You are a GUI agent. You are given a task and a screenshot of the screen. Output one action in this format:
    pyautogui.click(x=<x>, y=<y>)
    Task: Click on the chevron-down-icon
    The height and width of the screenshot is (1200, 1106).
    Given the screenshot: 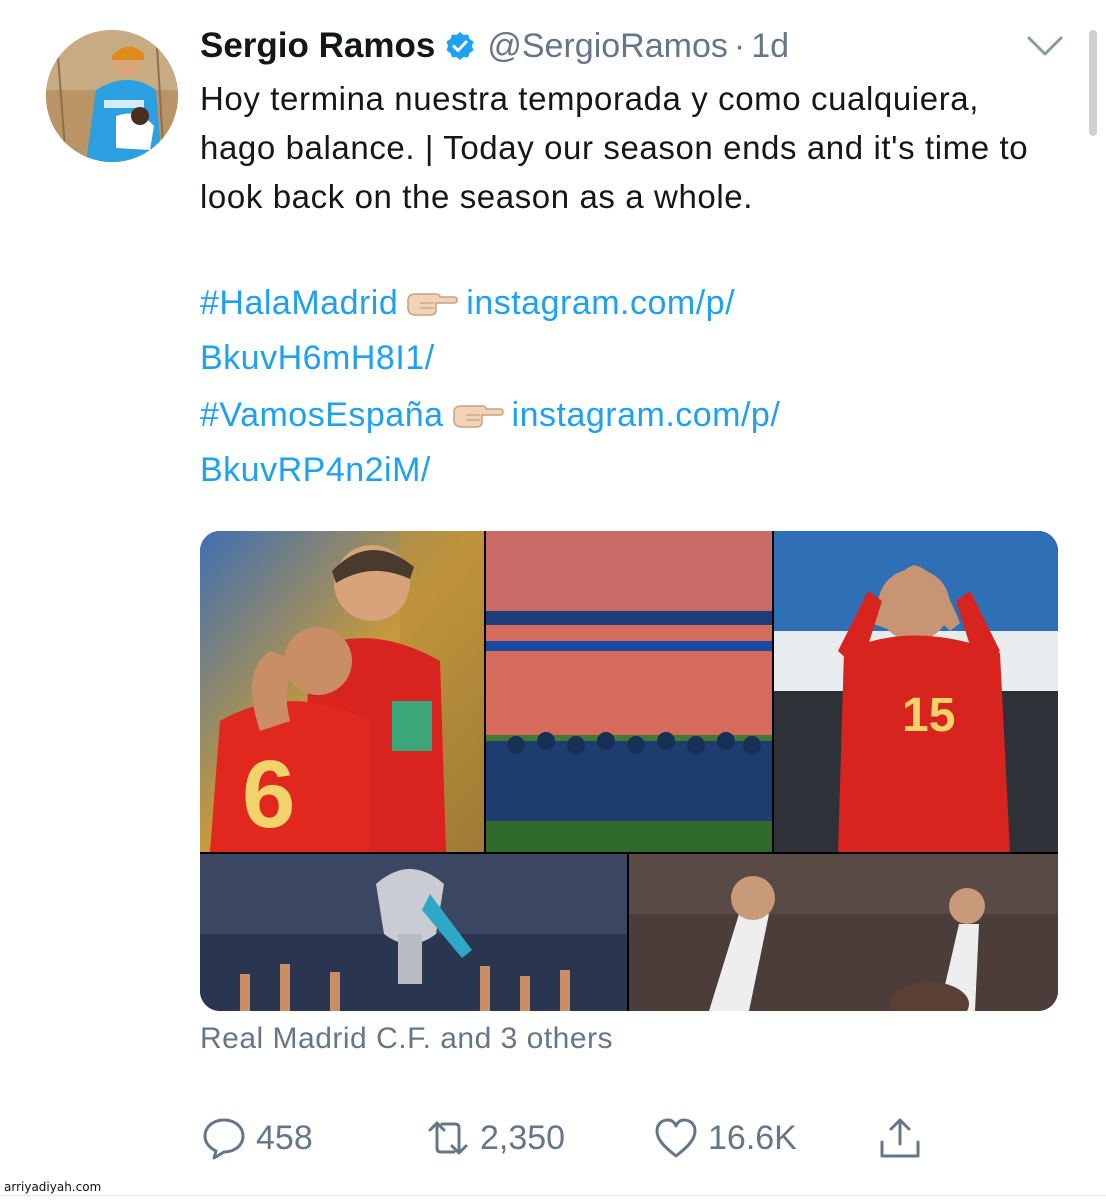 What is the action you would take?
    pyautogui.click(x=1045, y=47)
    